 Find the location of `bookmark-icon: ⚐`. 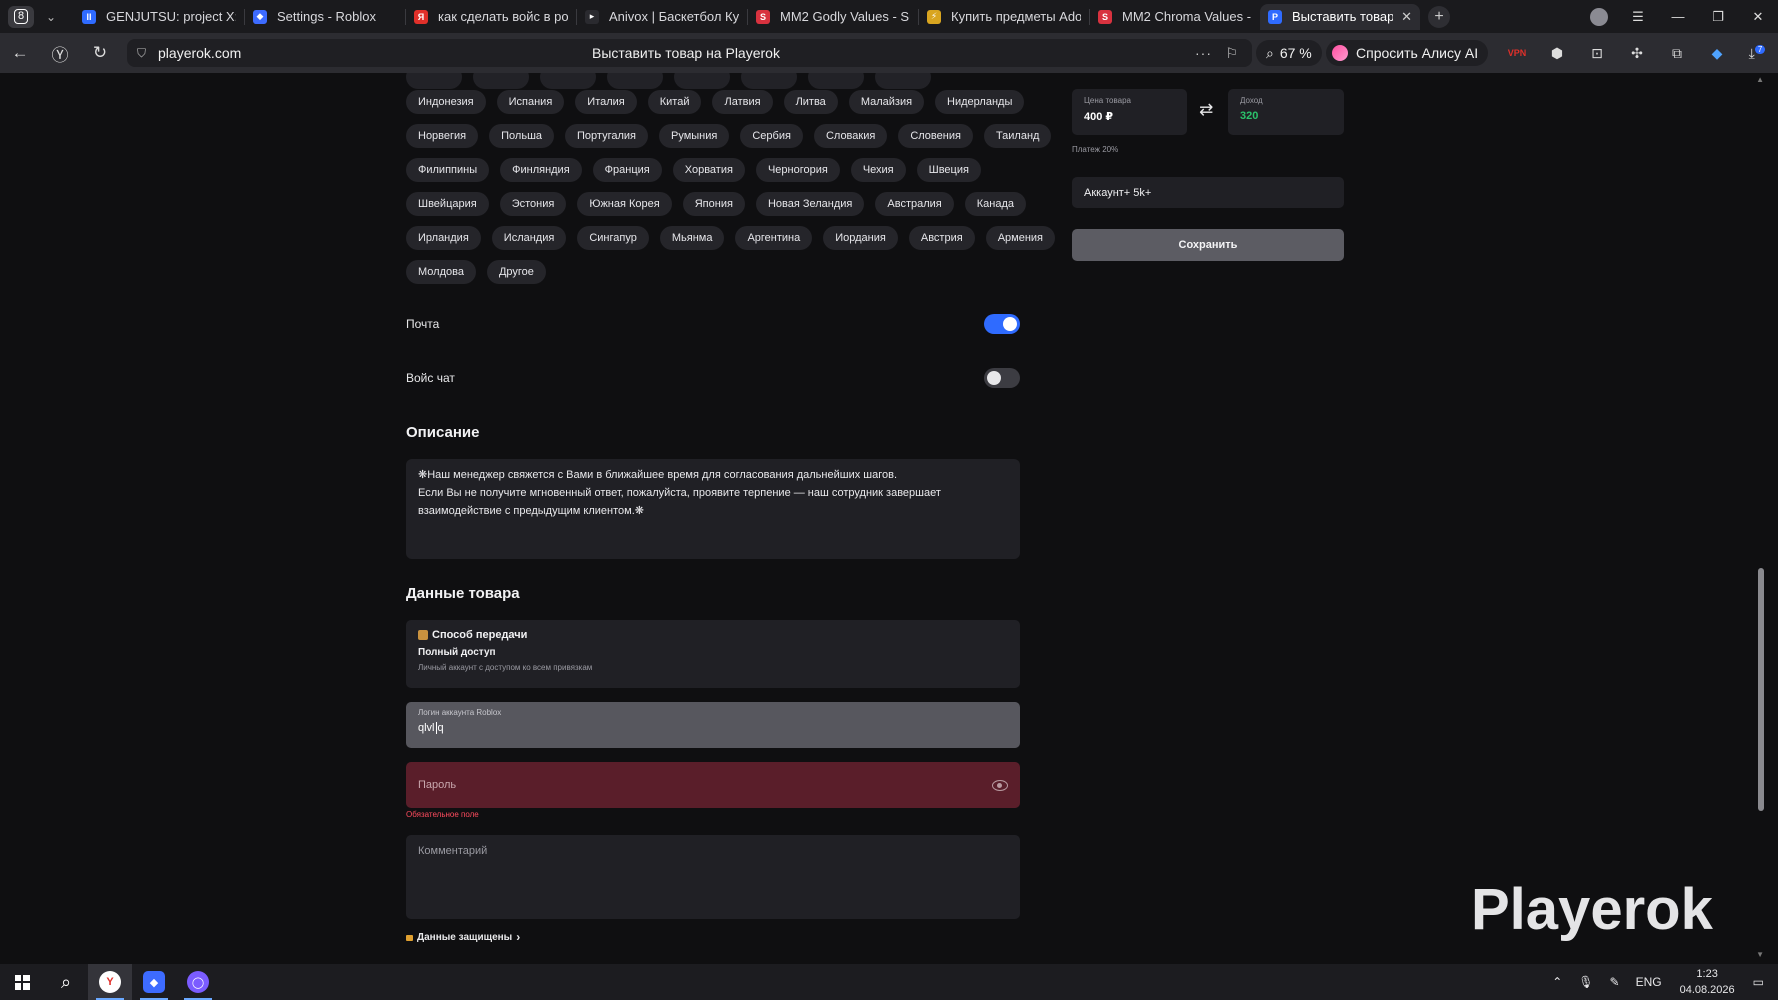

bookmark-icon: ⚐ is located at coordinates (1231, 53).